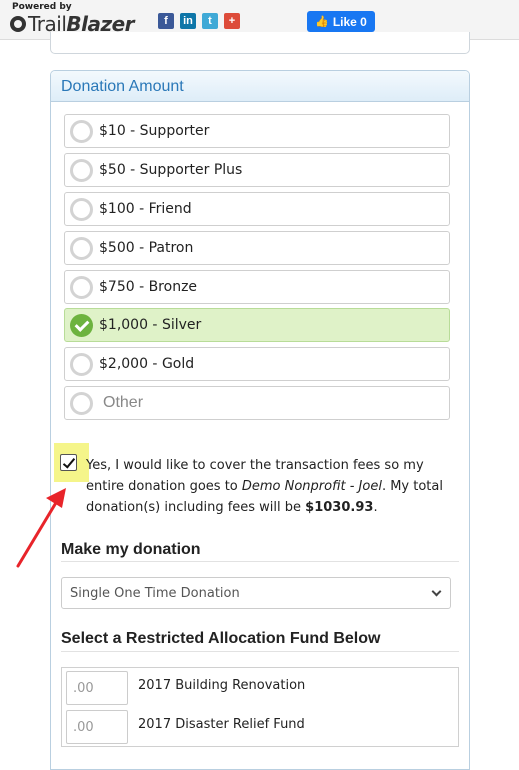 Image resolution: width=519 pixels, height=770 pixels. I want to click on trailblazer-mark-icon, so click(18, 24).